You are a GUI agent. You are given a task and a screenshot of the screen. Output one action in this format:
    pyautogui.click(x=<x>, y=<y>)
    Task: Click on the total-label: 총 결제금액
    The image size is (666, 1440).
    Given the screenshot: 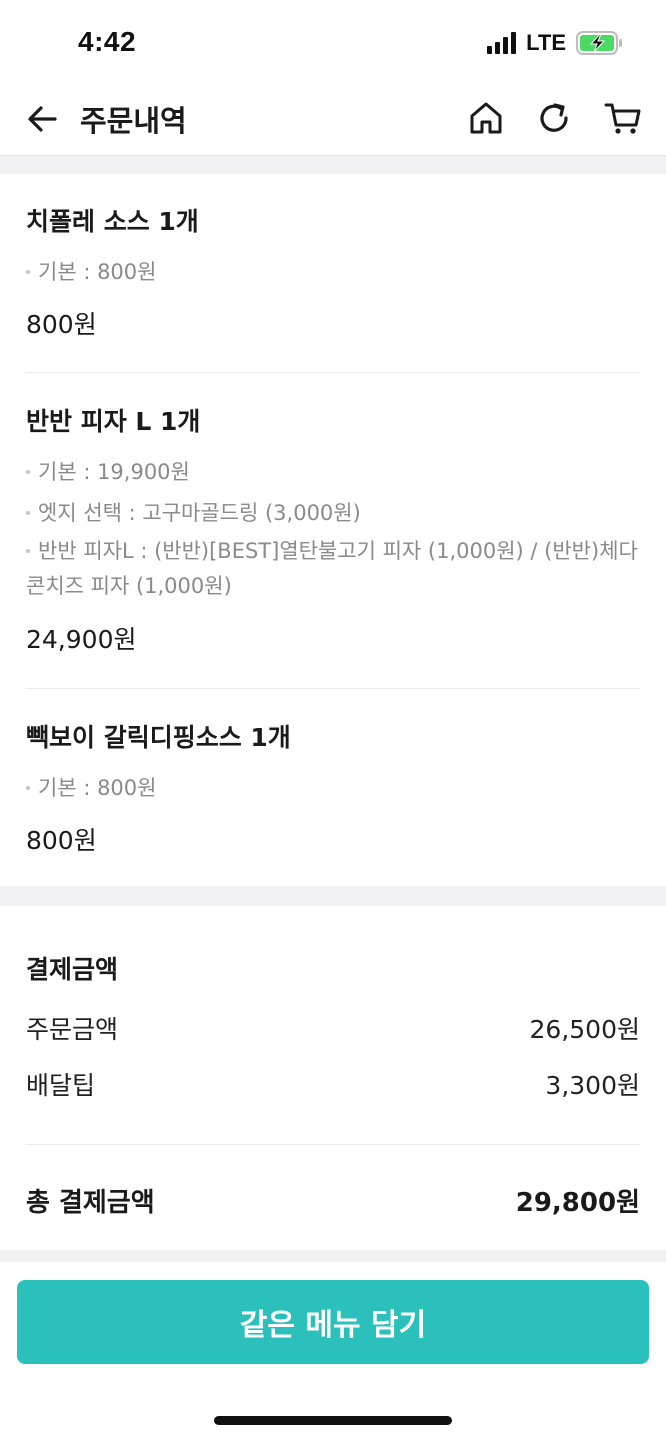 What is the action you would take?
    pyautogui.click(x=90, y=1203)
    